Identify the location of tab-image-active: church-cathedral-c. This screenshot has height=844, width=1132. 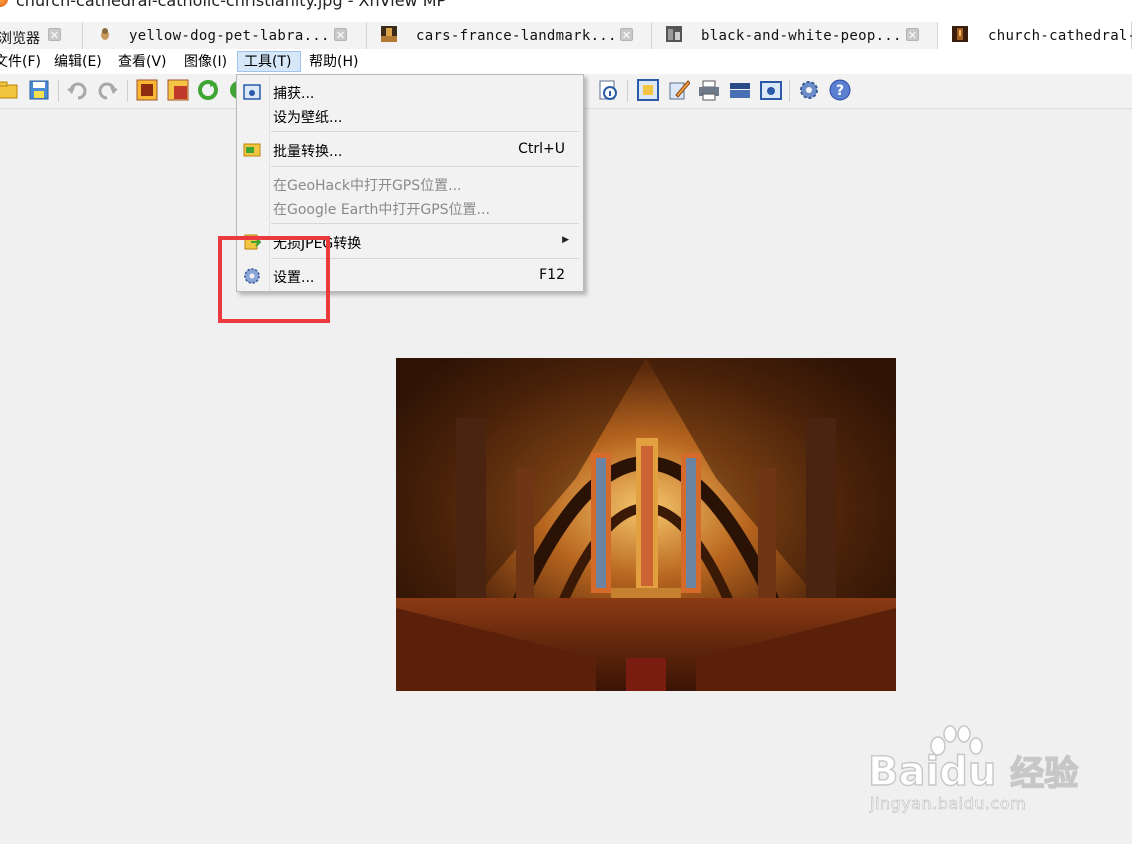
(1035, 35).